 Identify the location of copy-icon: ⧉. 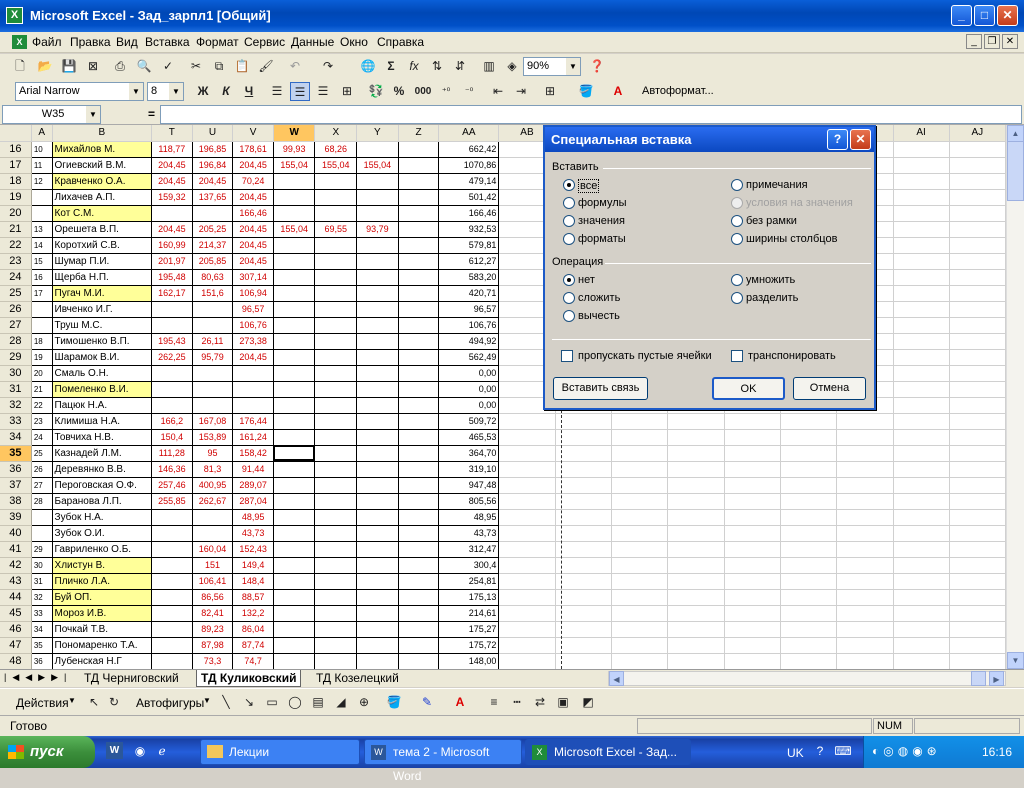
(219, 66).